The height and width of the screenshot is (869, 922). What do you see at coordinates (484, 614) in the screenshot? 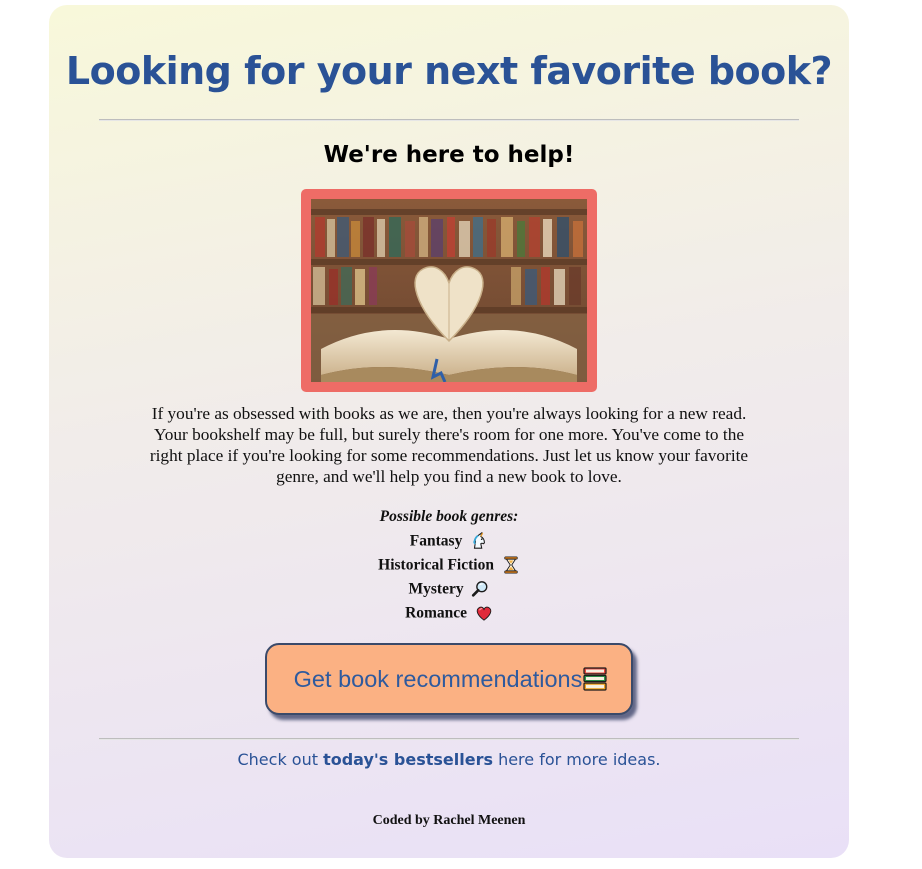
I see `heart-icon` at bounding box center [484, 614].